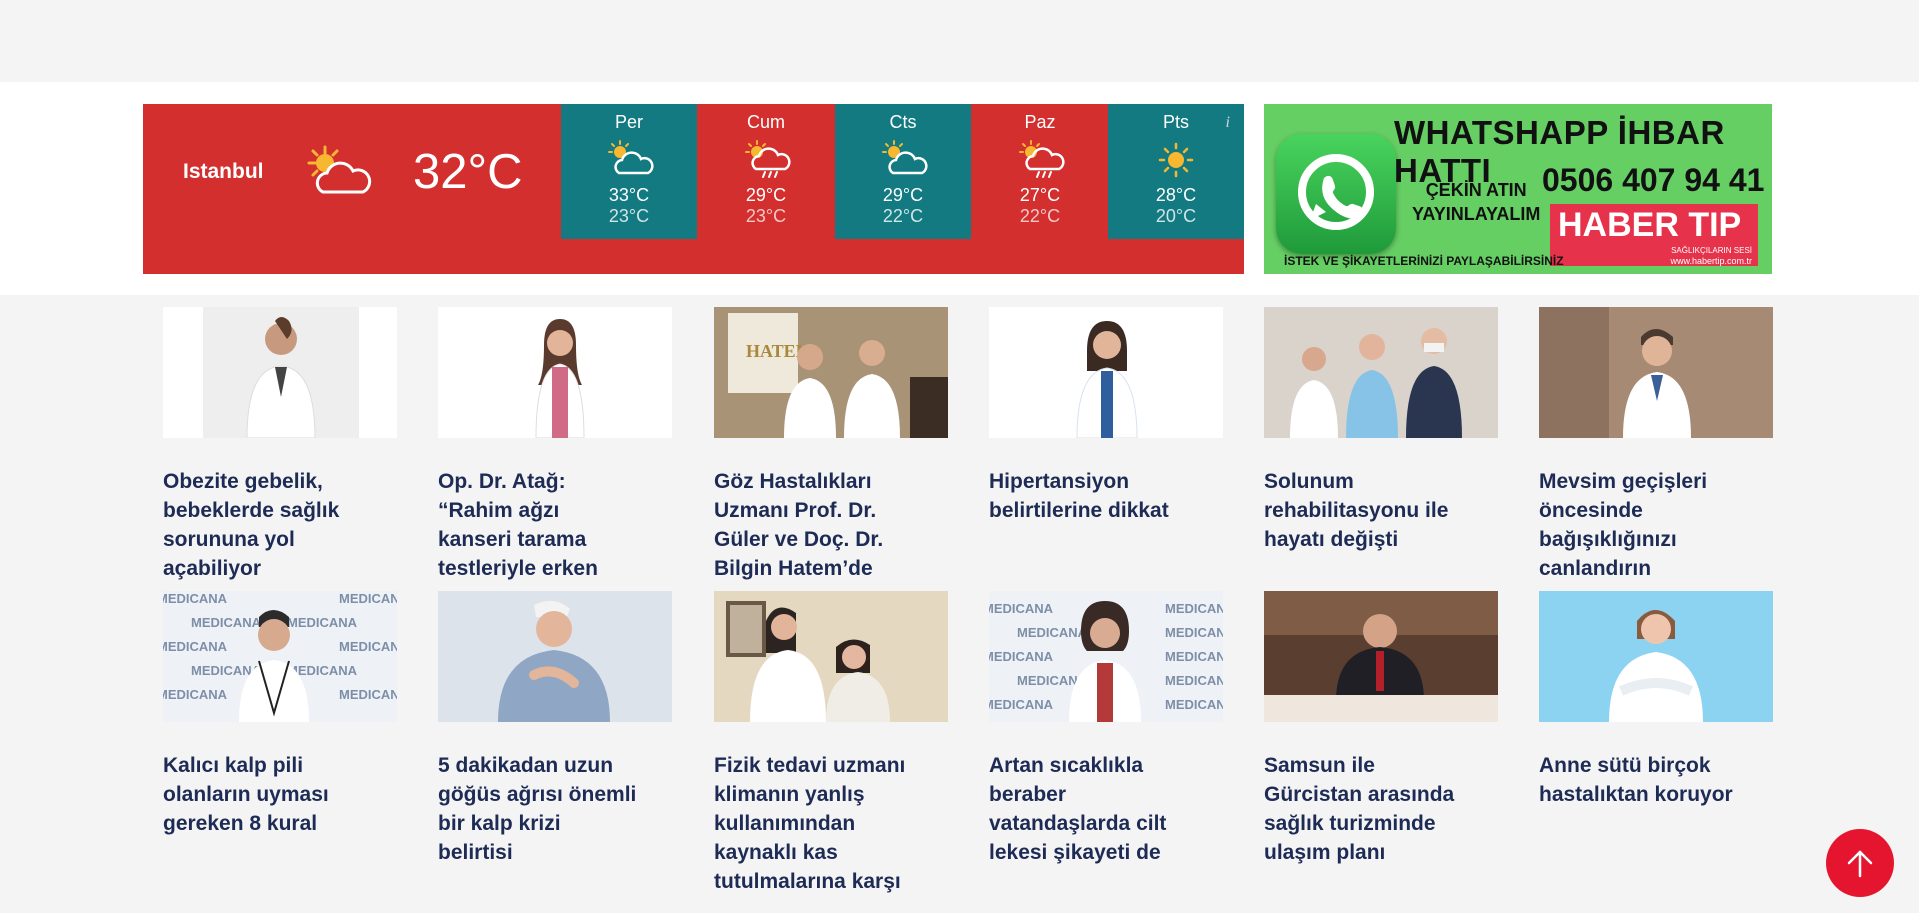 This screenshot has width=1919, height=913. What do you see at coordinates (1476, 214) in the screenshot?
I see `ad-cta-line: YAYINLAYALIM` at bounding box center [1476, 214].